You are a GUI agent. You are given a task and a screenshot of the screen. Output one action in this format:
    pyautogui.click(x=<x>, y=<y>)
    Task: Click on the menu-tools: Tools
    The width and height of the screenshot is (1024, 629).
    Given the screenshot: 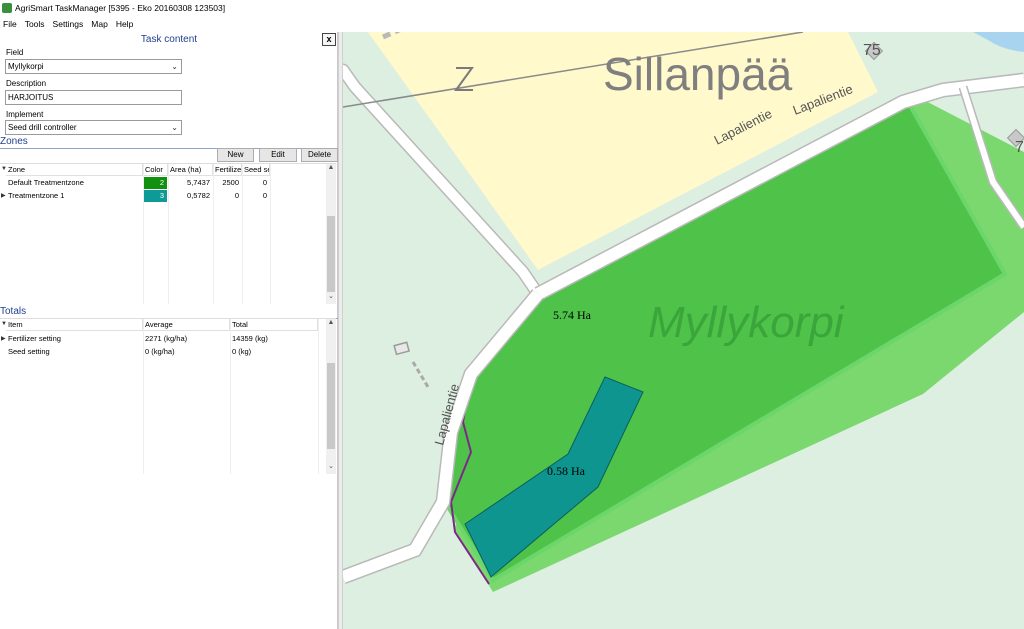 What is the action you would take?
    pyautogui.click(x=35, y=24)
    